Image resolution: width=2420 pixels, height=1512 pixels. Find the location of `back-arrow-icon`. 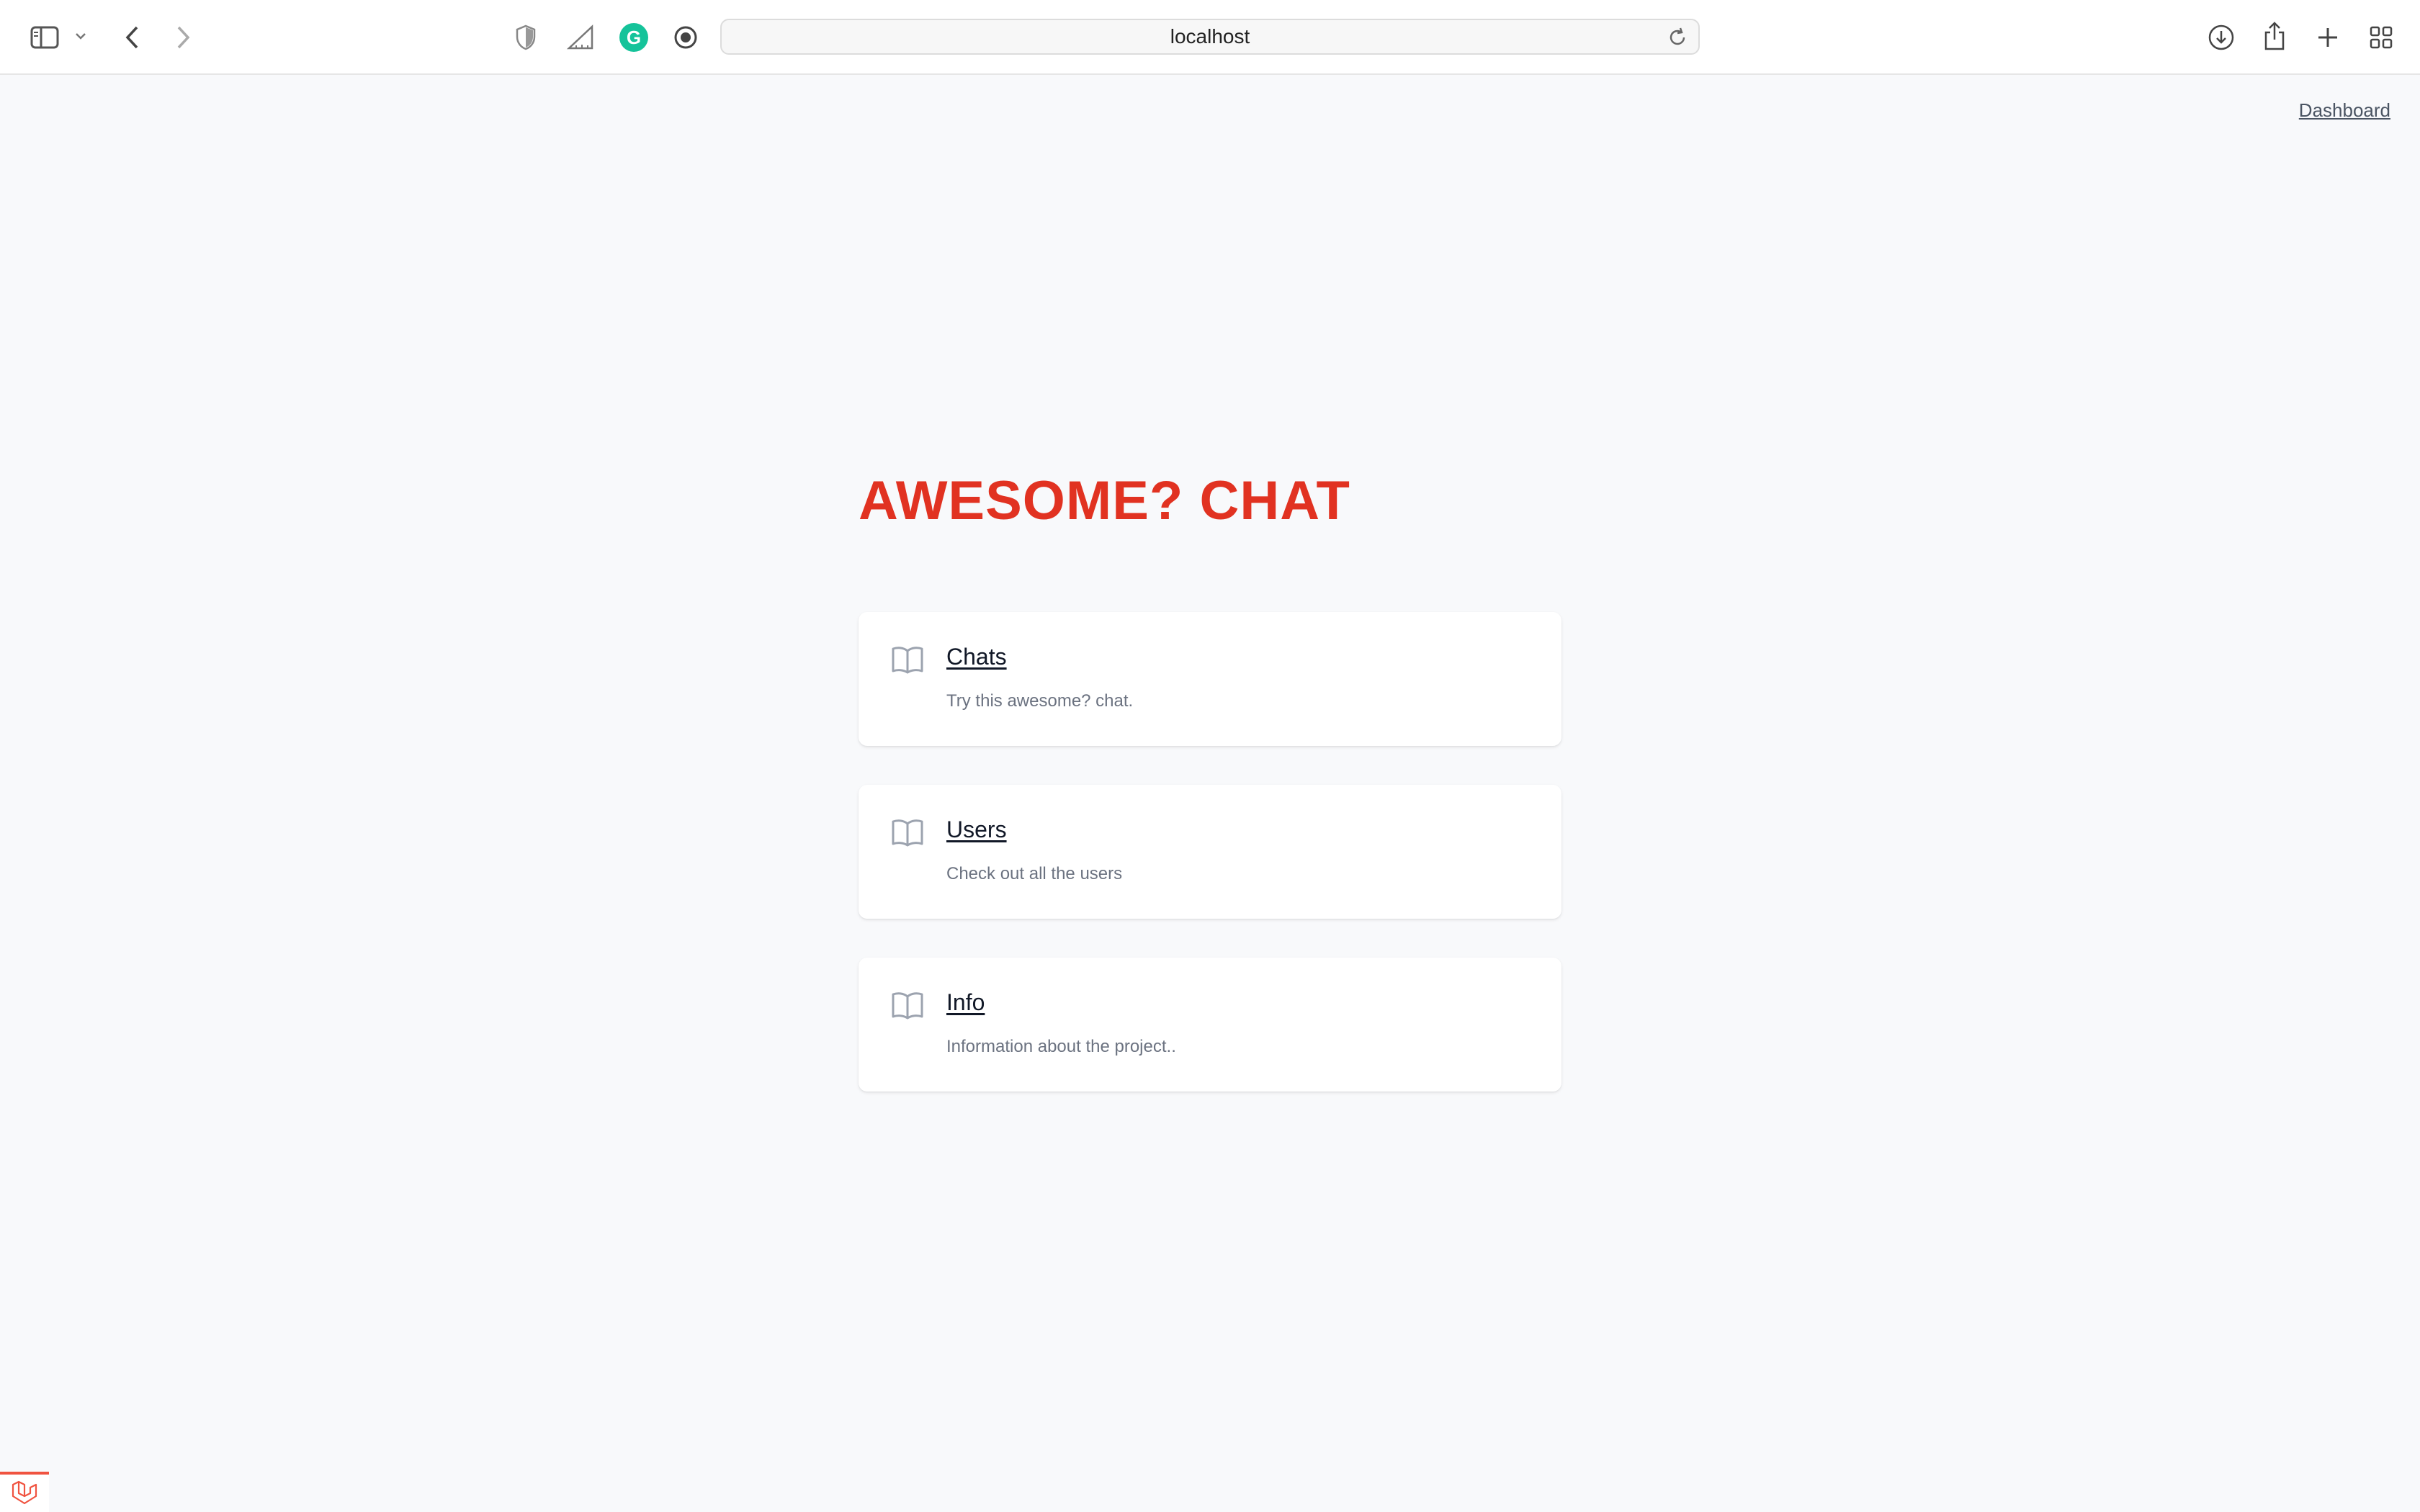

back-arrow-icon is located at coordinates (132, 37).